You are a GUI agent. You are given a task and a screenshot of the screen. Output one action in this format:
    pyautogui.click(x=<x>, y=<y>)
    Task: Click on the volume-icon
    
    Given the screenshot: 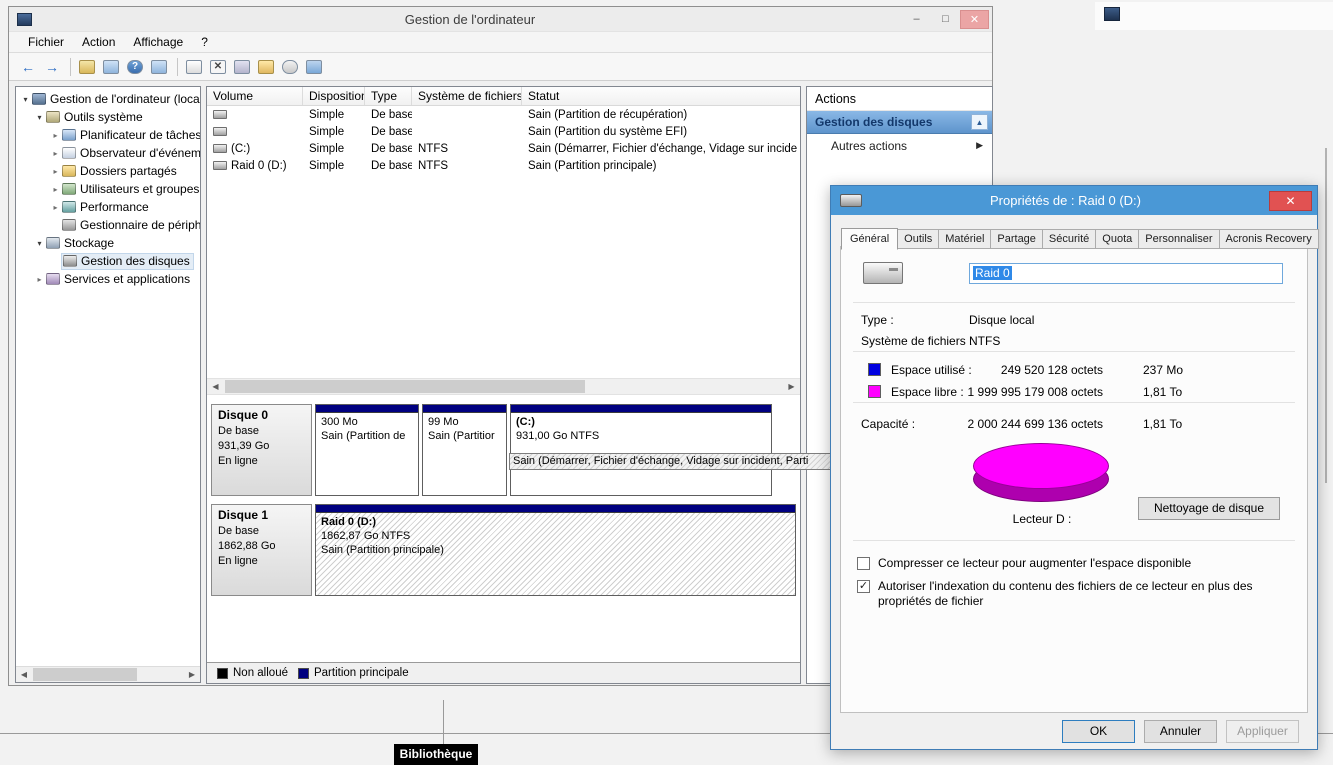 What is the action you would take?
    pyautogui.click(x=220, y=114)
    